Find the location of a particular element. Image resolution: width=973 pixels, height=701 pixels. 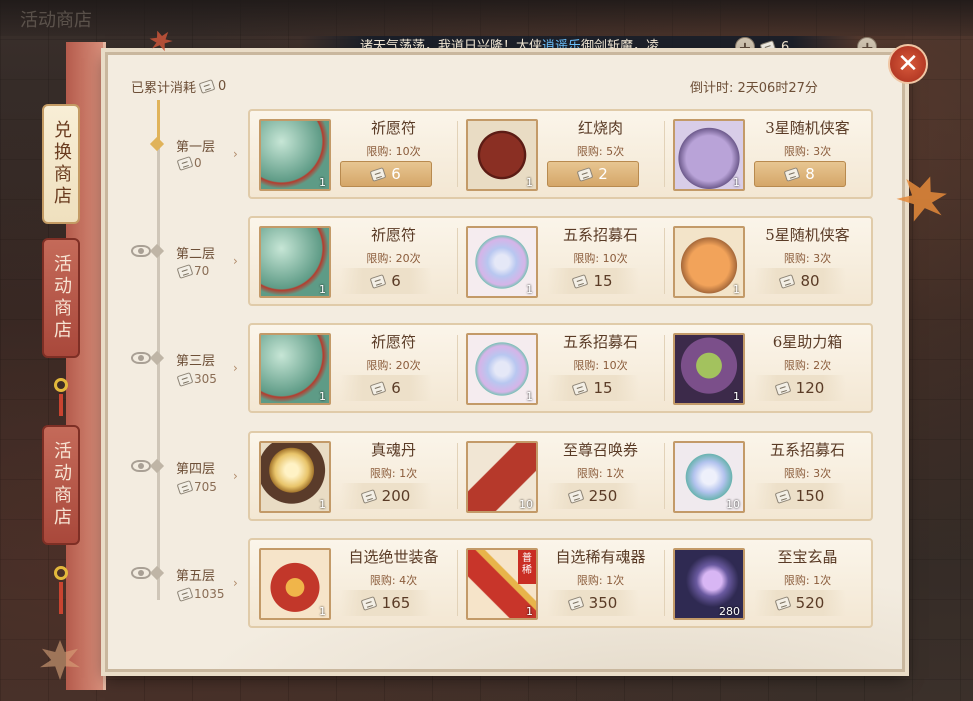

tab-event-shop-2: 活动商店 is located at coordinates (61, 485).